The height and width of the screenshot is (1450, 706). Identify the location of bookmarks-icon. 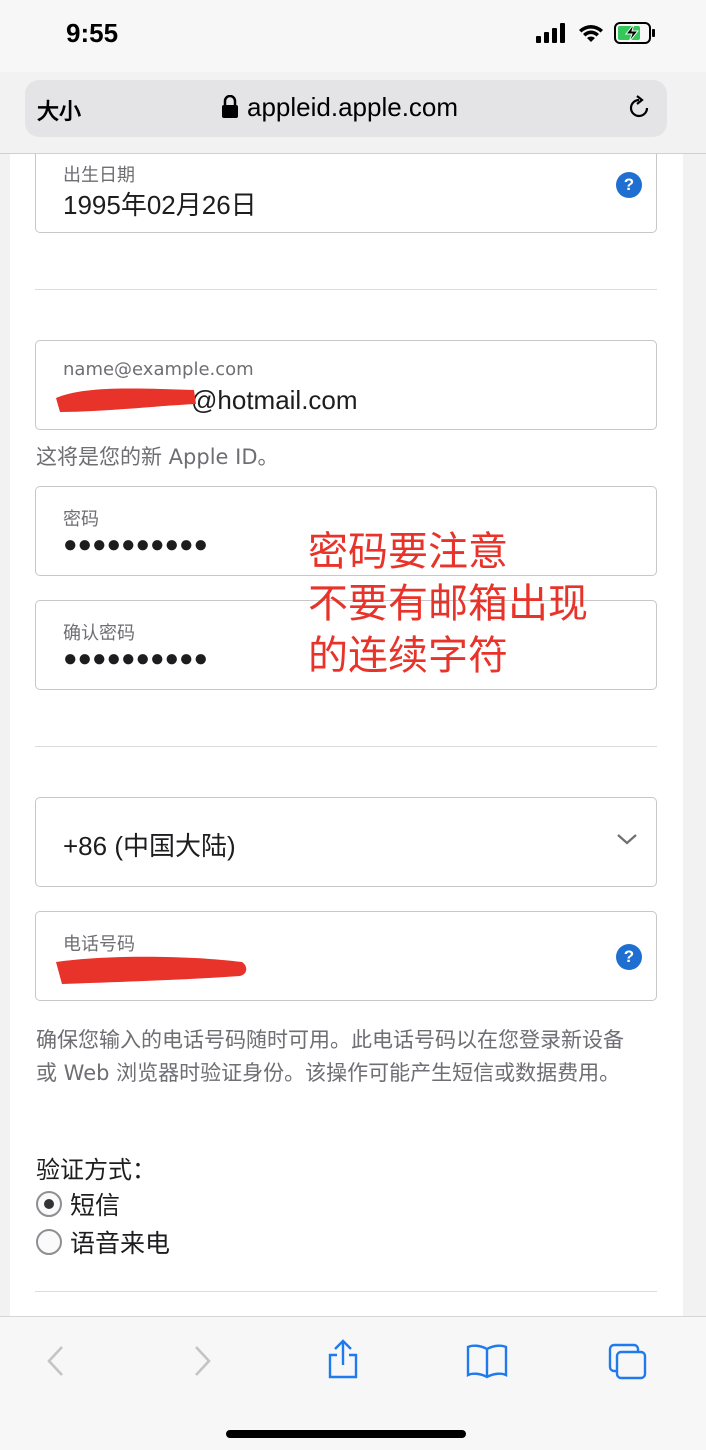
(487, 1361).